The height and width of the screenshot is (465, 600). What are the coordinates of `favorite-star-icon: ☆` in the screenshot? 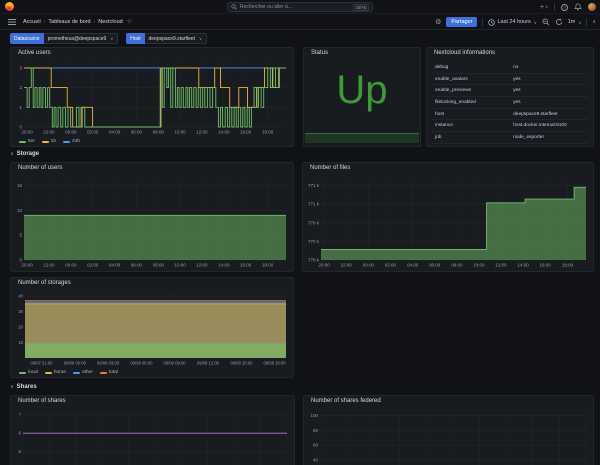 It's located at (129, 21).